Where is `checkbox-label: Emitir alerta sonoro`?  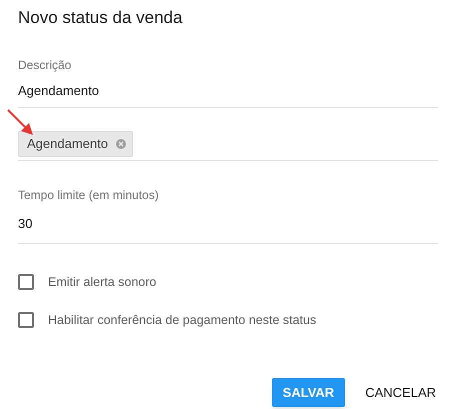
checkbox-label: Emitir alerta sonoro is located at coordinates (102, 282).